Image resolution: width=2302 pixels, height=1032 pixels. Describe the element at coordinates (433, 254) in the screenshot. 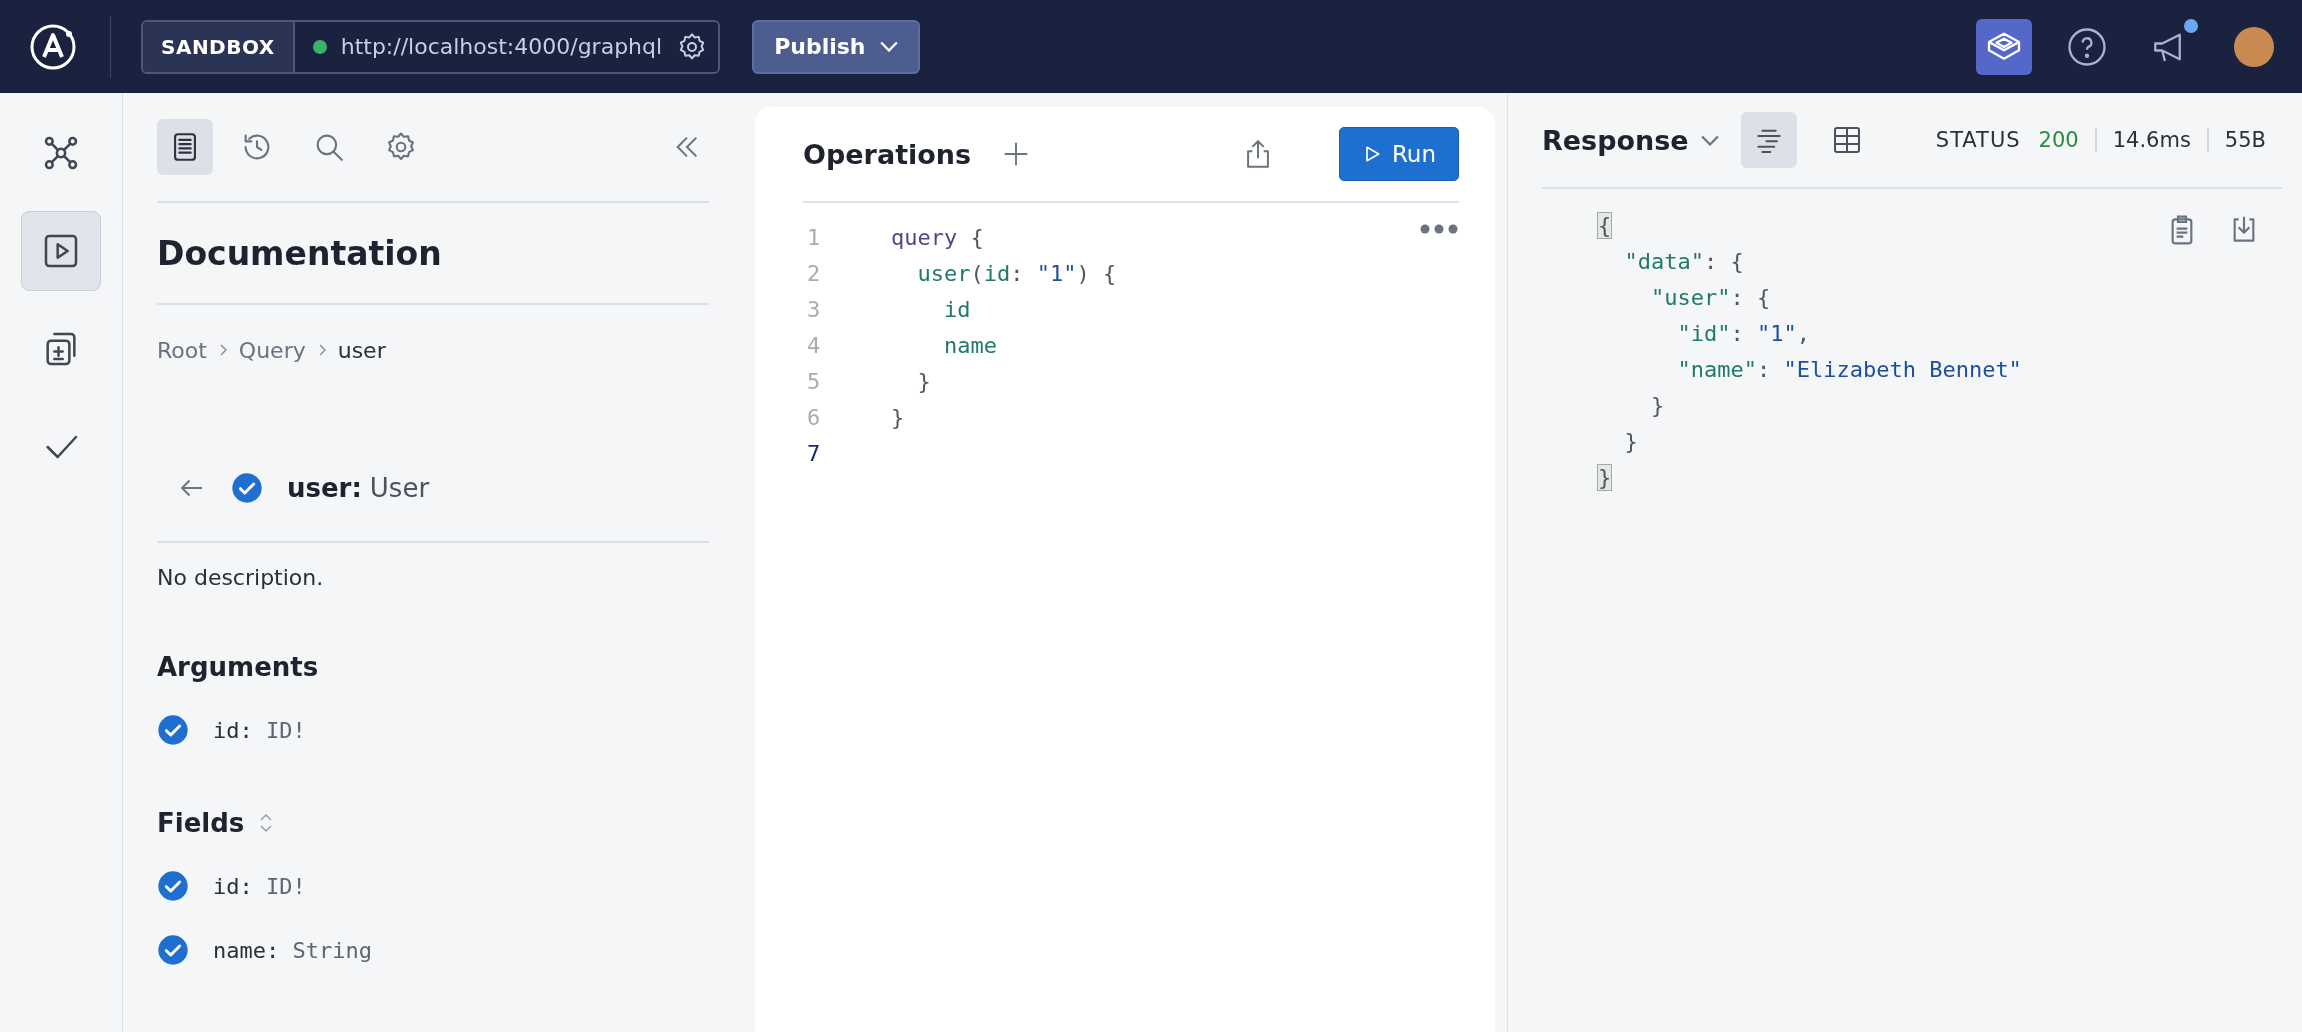

I see `documentation-title: Documentation` at that location.